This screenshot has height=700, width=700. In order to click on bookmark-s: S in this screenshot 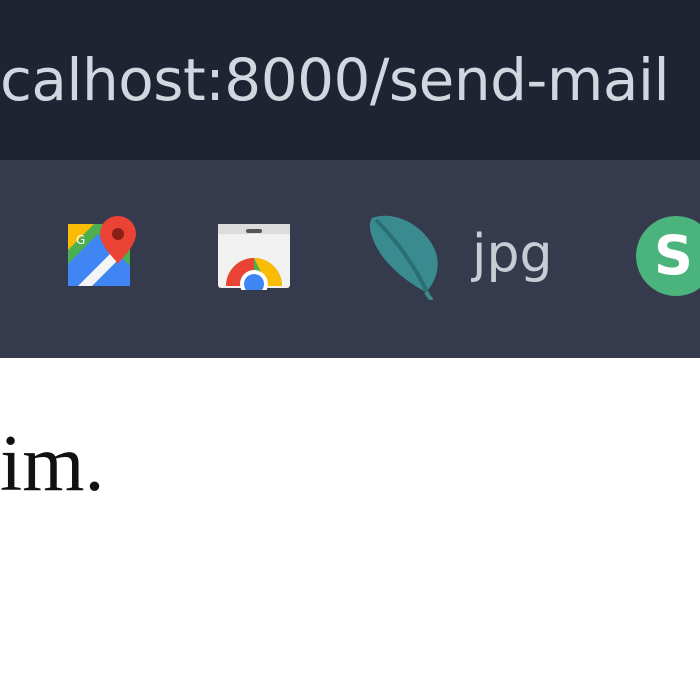, I will do `click(668, 256)`.